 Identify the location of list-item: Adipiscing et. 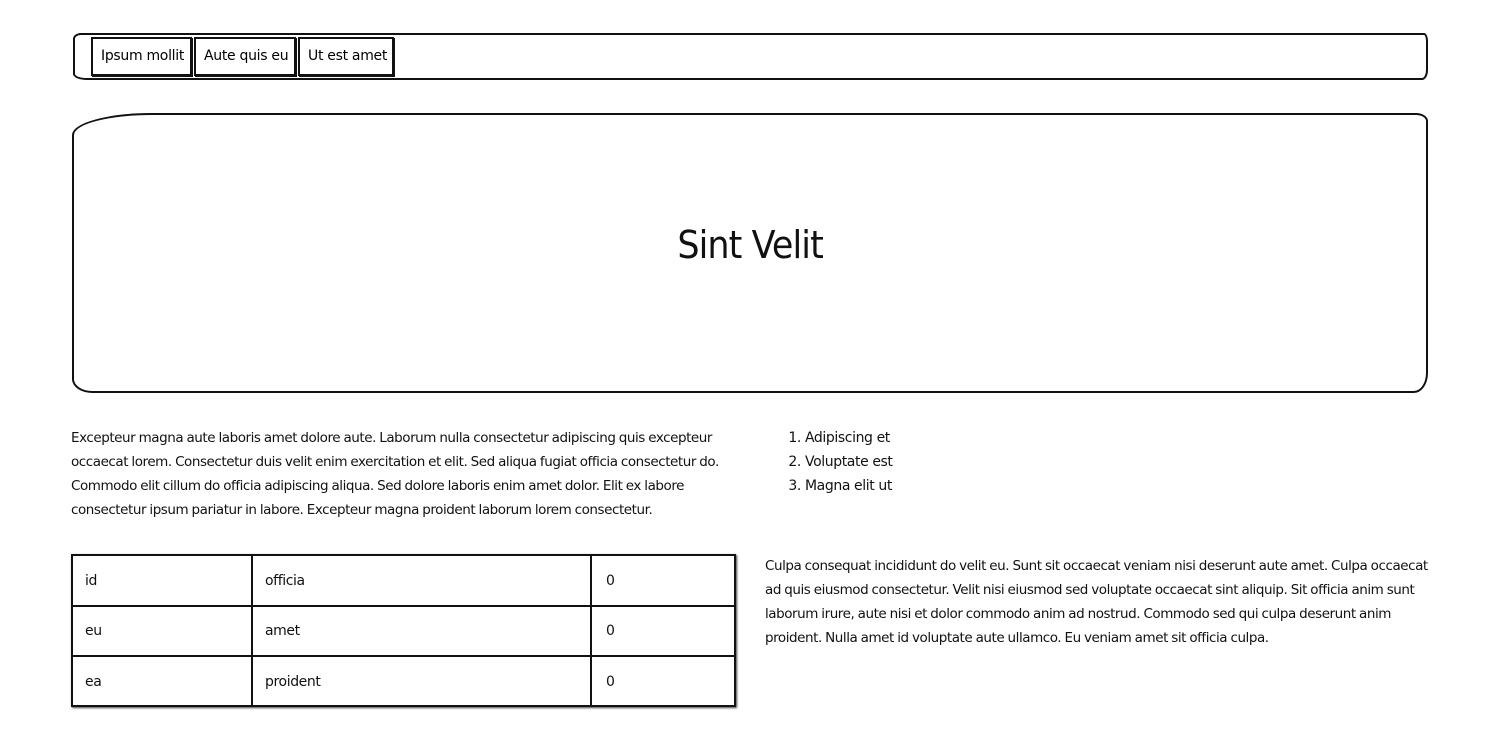
(849, 438).